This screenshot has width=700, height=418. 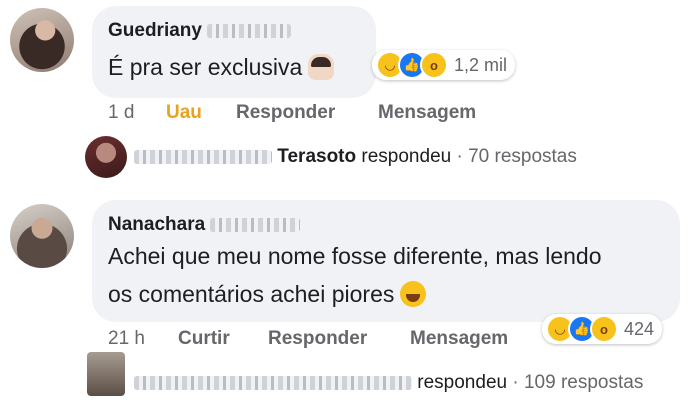 I want to click on comment-2-author-name: Nanachara, so click(x=157, y=224).